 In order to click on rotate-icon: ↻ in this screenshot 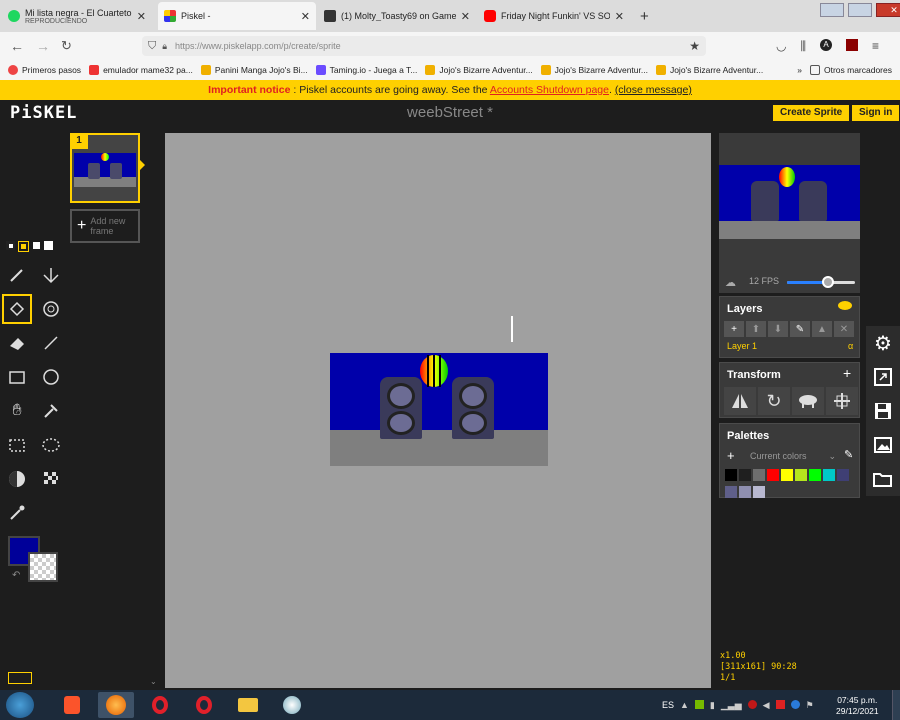, I will do `click(774, 401)`.